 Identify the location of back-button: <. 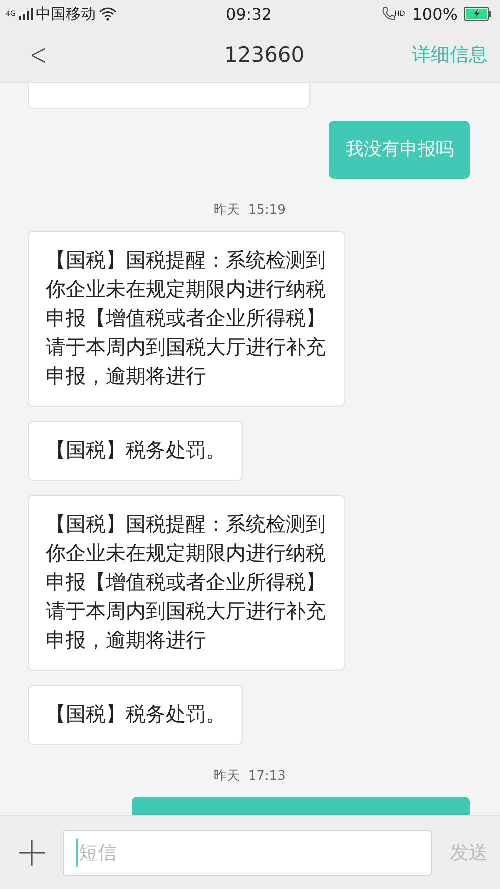
(39, 55).